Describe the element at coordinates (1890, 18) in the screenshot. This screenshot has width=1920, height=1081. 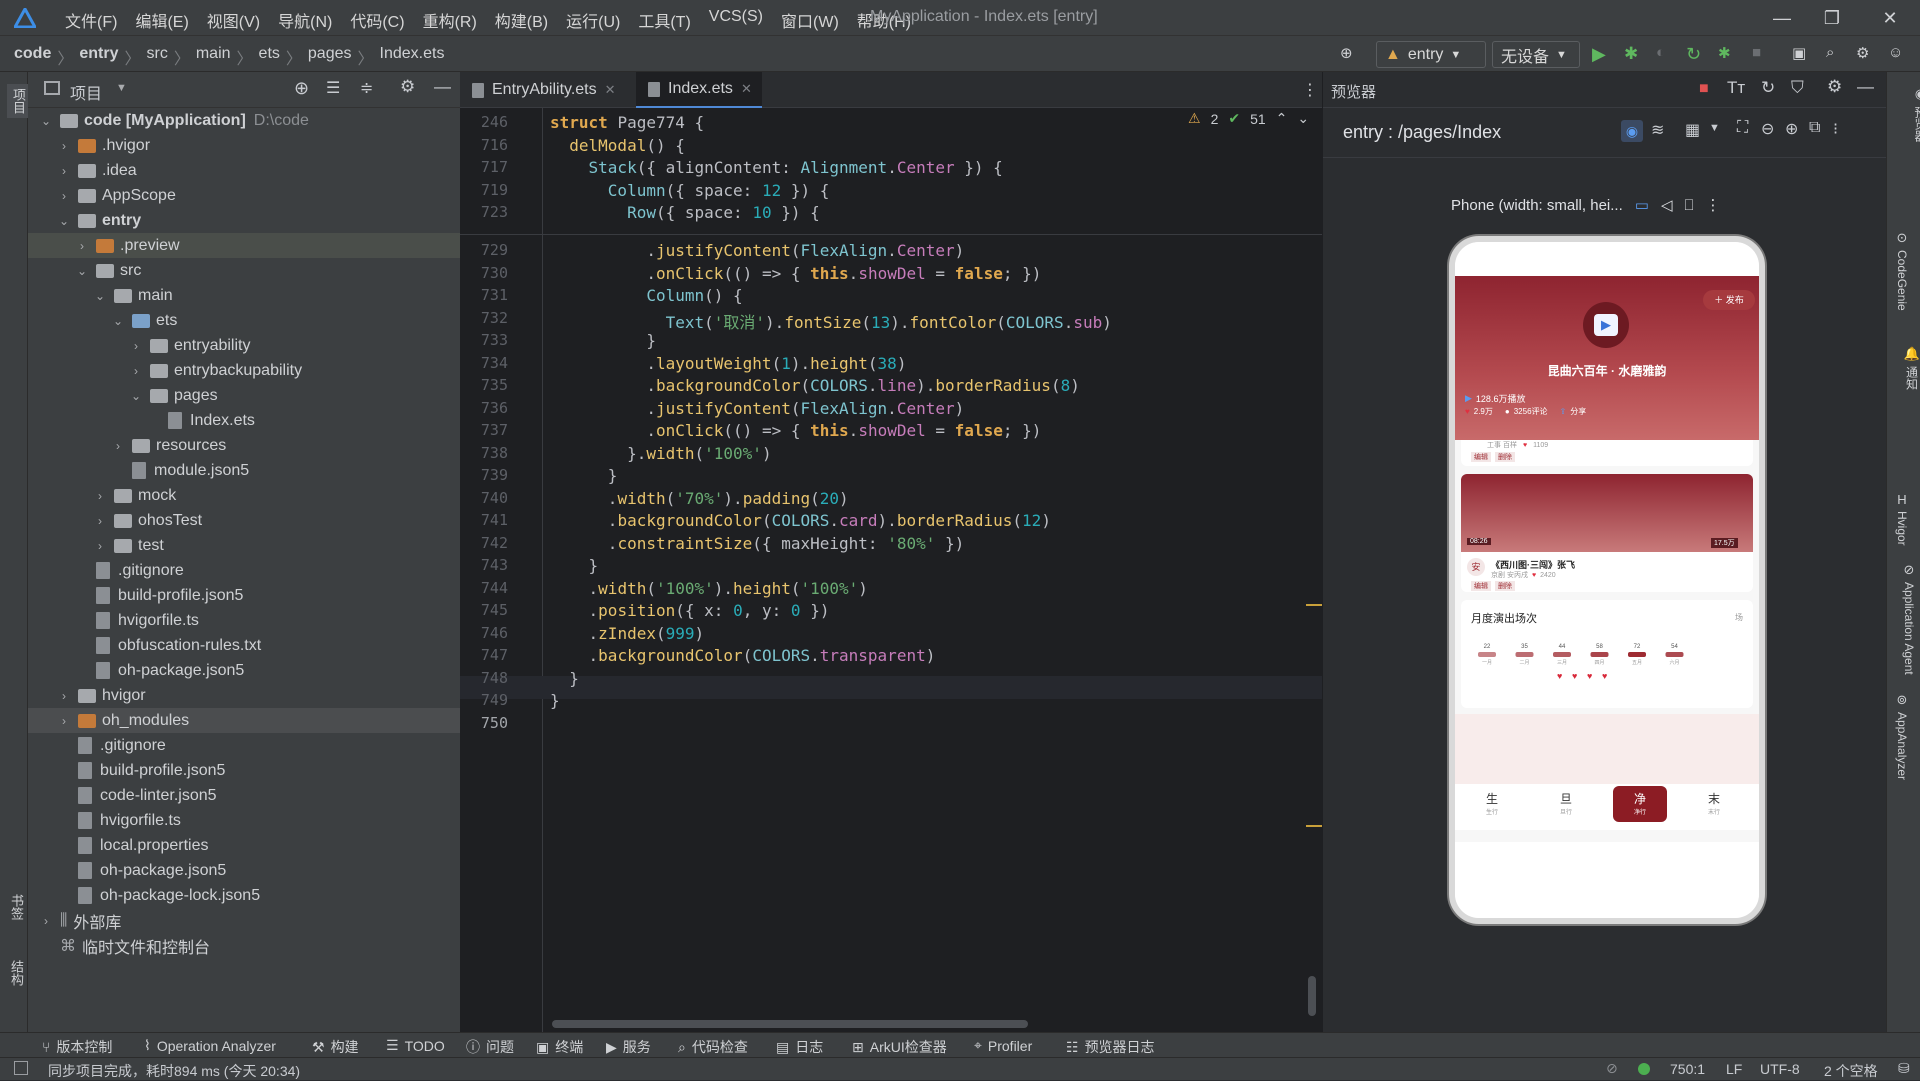
I see `close-button: ✕` at that location.